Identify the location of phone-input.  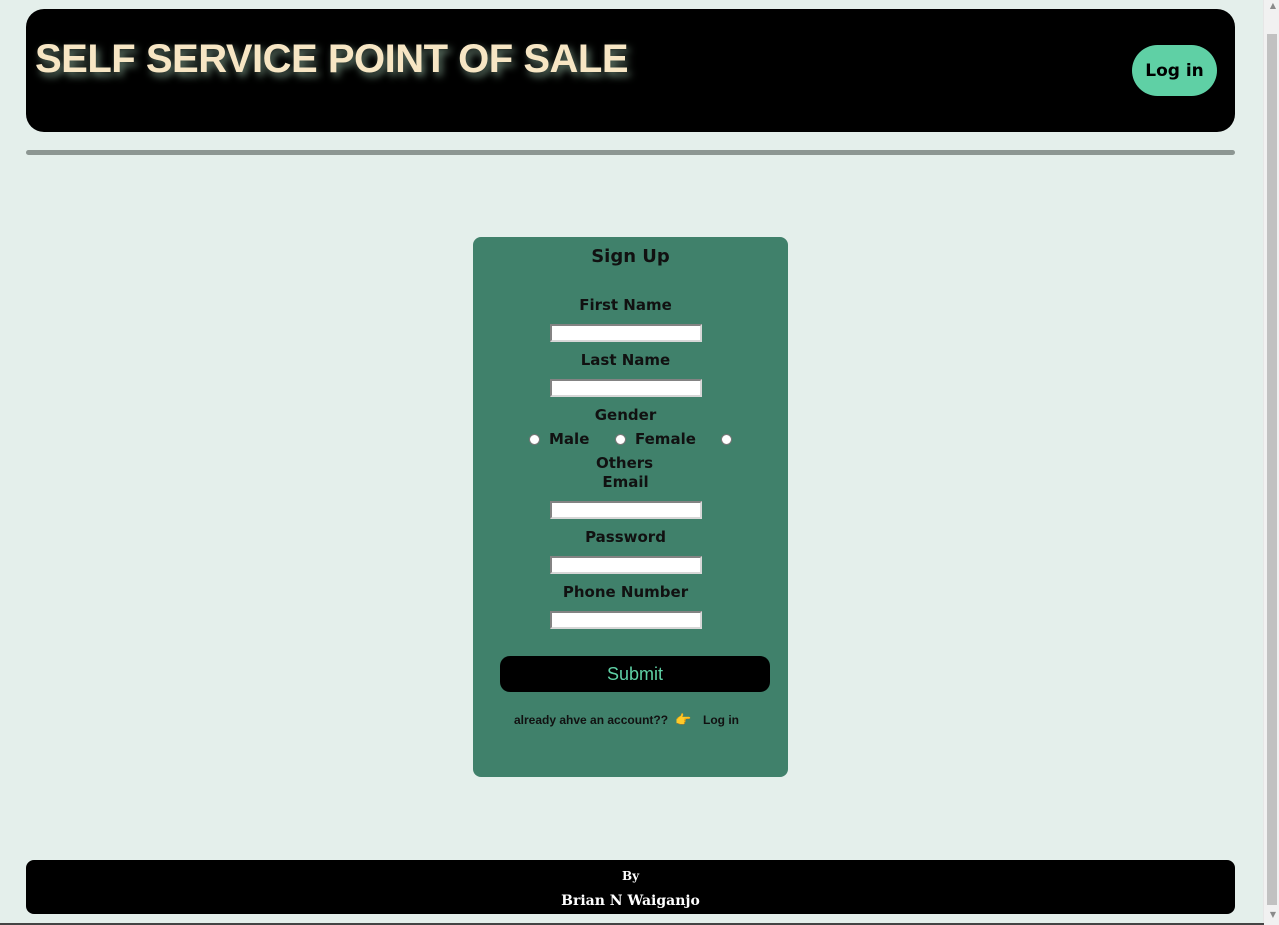
(626, 620).